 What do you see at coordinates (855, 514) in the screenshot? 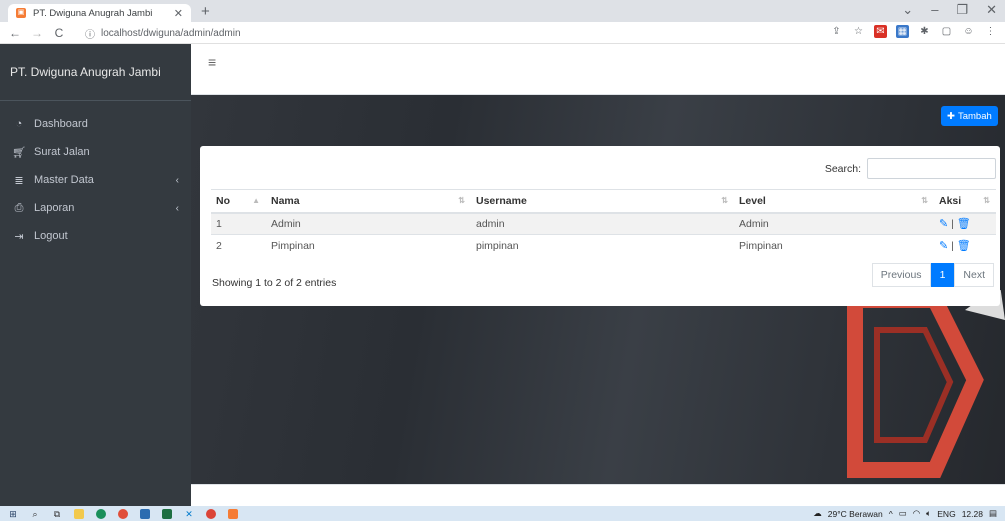
I see `weather-text: 29°C Berawan` at bounding box center [855, 514].